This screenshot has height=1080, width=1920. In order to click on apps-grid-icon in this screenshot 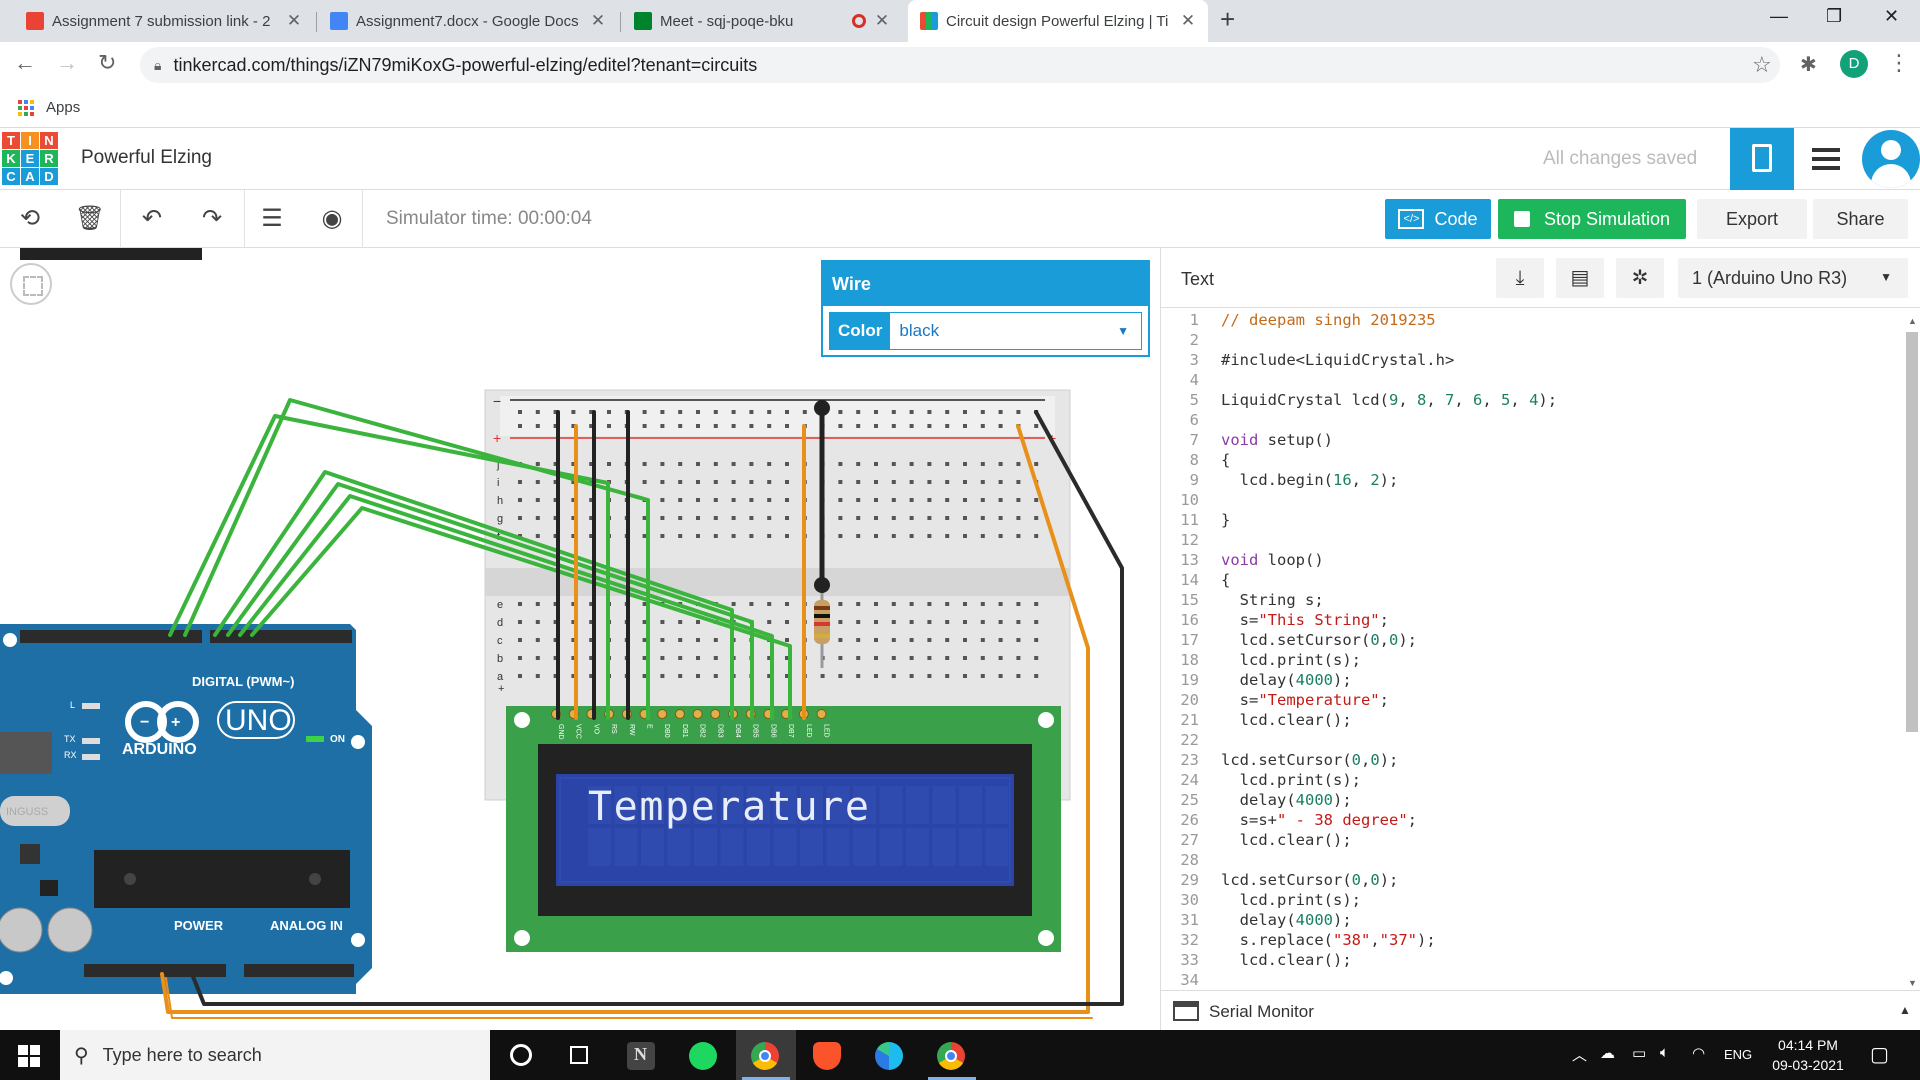, I will do `click(26, 108)`.